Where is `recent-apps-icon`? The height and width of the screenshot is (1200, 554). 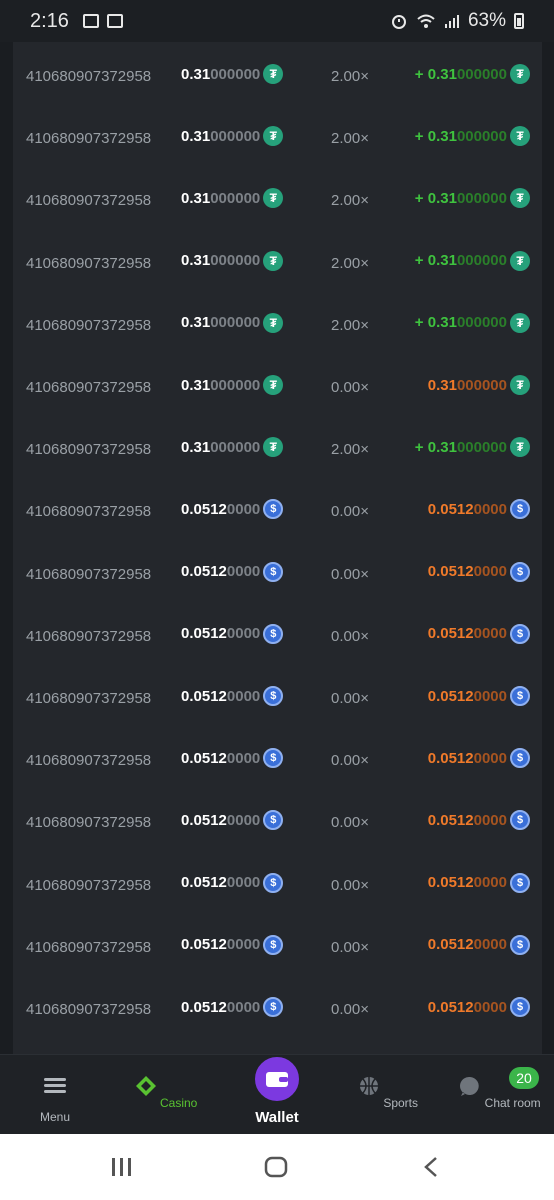 recent-apps-icon is located at coordinates (122, 1167).